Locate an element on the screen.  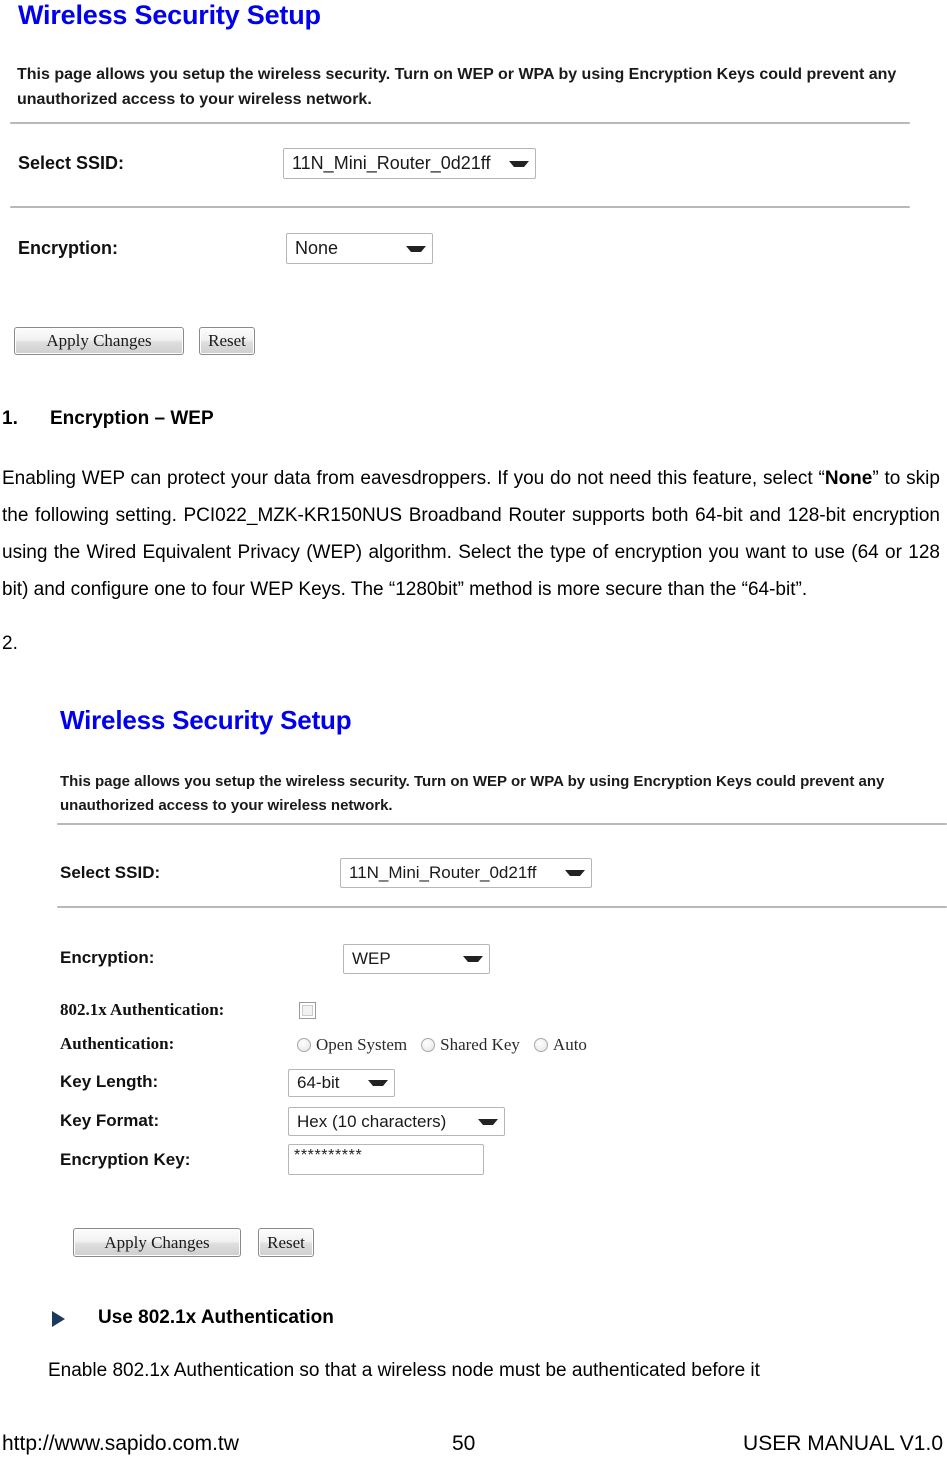
authentication-label: Authentication: is located at coordinates (117, 1043).